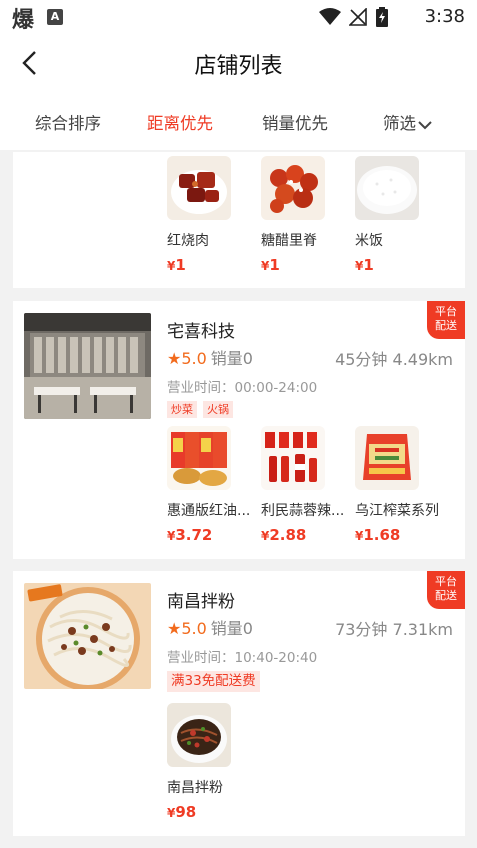 The image size is (477, 848). I want to click on sort-tabs: 综合排序 距离优先 销量优先 筛选, so click(238, 122).